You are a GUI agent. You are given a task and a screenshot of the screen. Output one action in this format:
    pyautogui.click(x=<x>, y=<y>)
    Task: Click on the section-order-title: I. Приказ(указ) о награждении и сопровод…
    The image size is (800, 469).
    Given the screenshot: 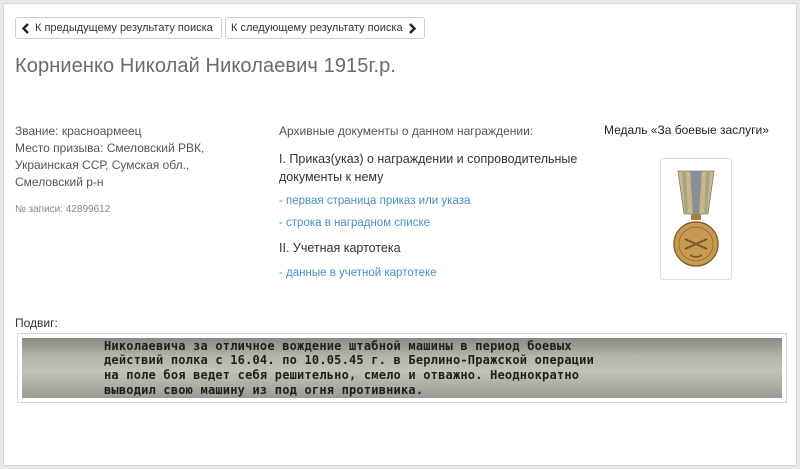 What is the action you would take?
    pyautogui.click(x=428, y=168)
    